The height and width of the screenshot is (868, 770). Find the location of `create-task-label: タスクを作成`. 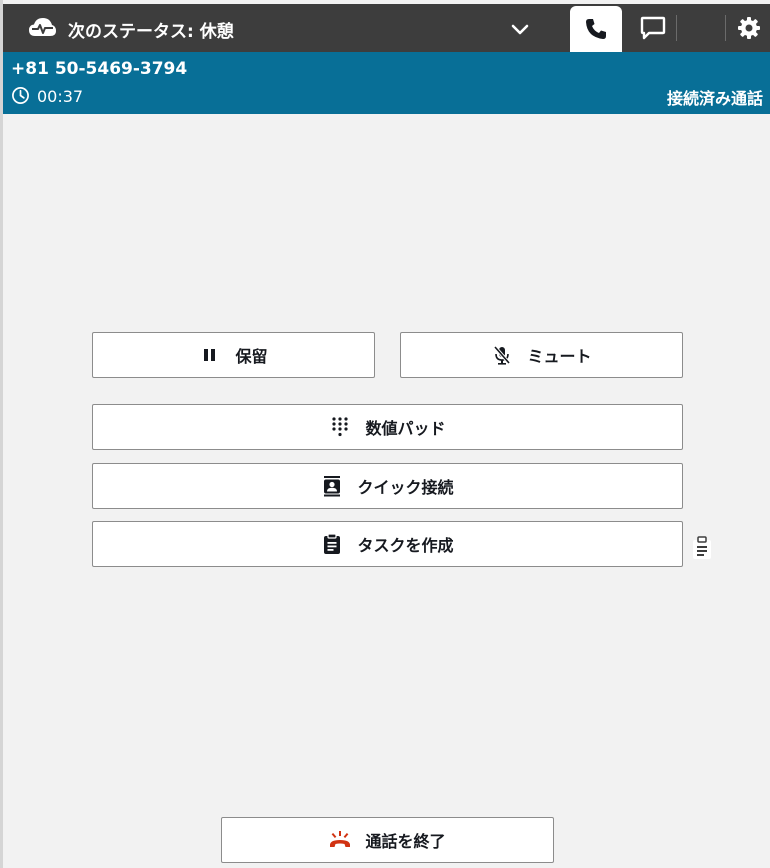

create-task-label: タスクを作成 is located at coordinates (405, 545).